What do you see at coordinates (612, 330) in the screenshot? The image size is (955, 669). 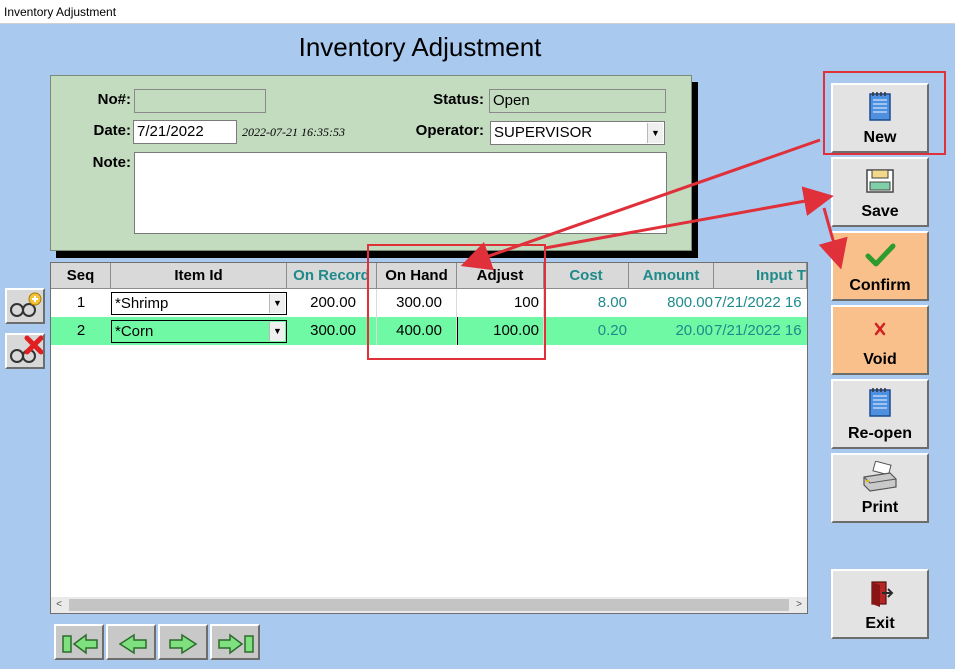 I see `cell-cost: 0.20` at bounding box center [612, 330].